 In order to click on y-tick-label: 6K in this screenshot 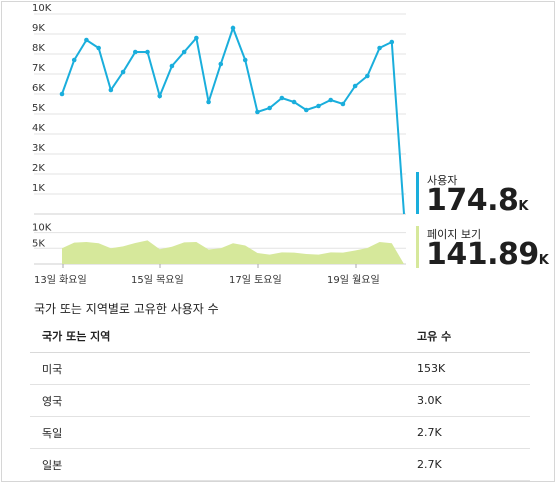, I will do `click(38, 88)`.